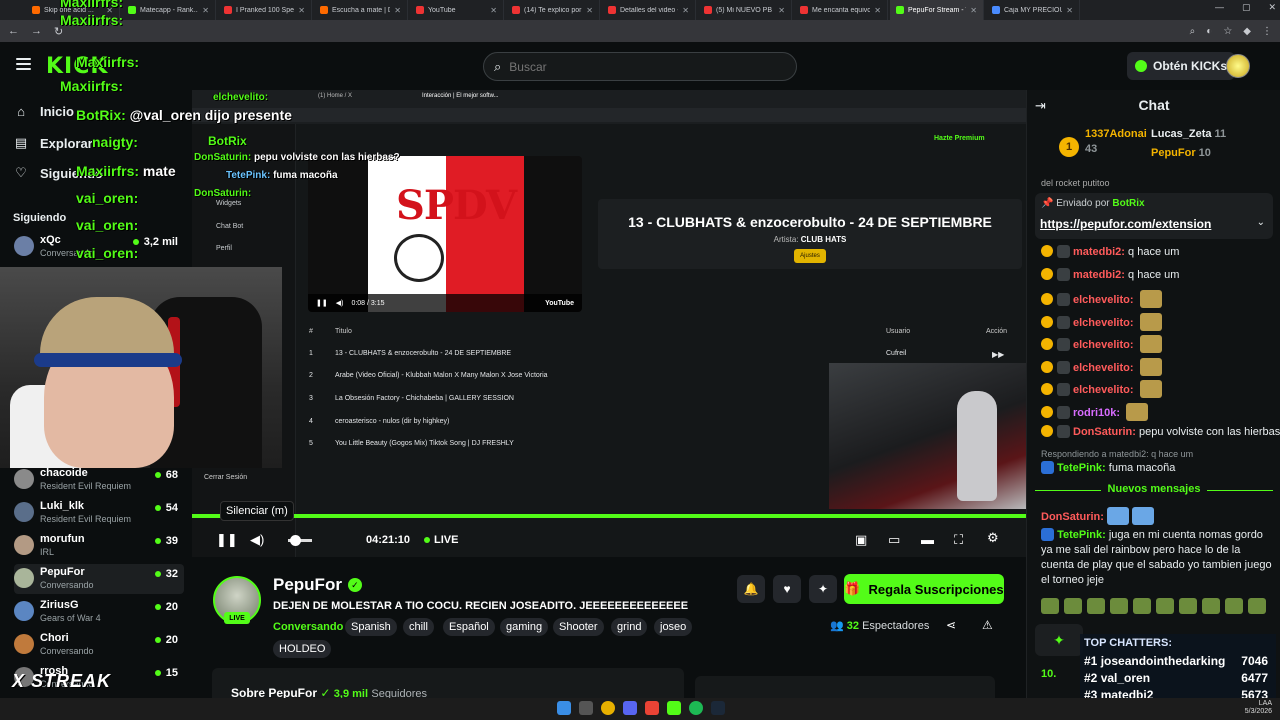  I want to click on share-icon: ⋖, so click(951, 625).